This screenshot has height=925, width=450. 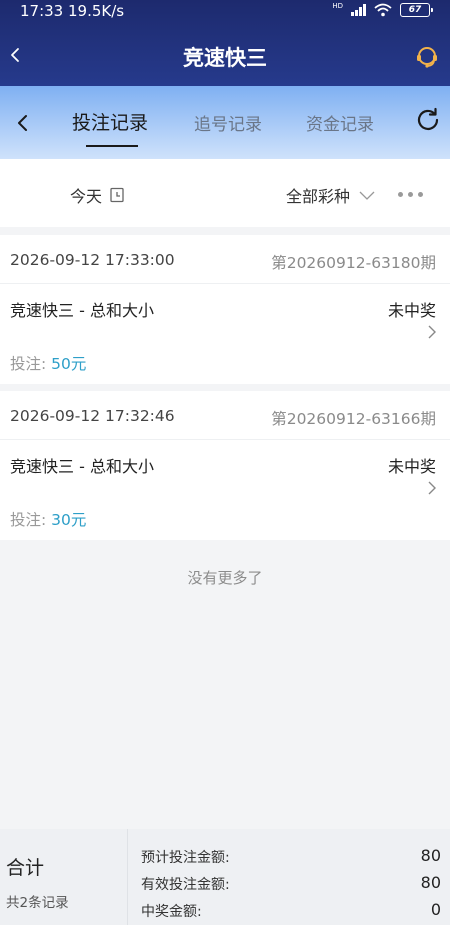 What do you see at coordinates (185, 885) in the screenshot?
I see `summary-label: 有效投注金额:` at bounding box center [185, 885].